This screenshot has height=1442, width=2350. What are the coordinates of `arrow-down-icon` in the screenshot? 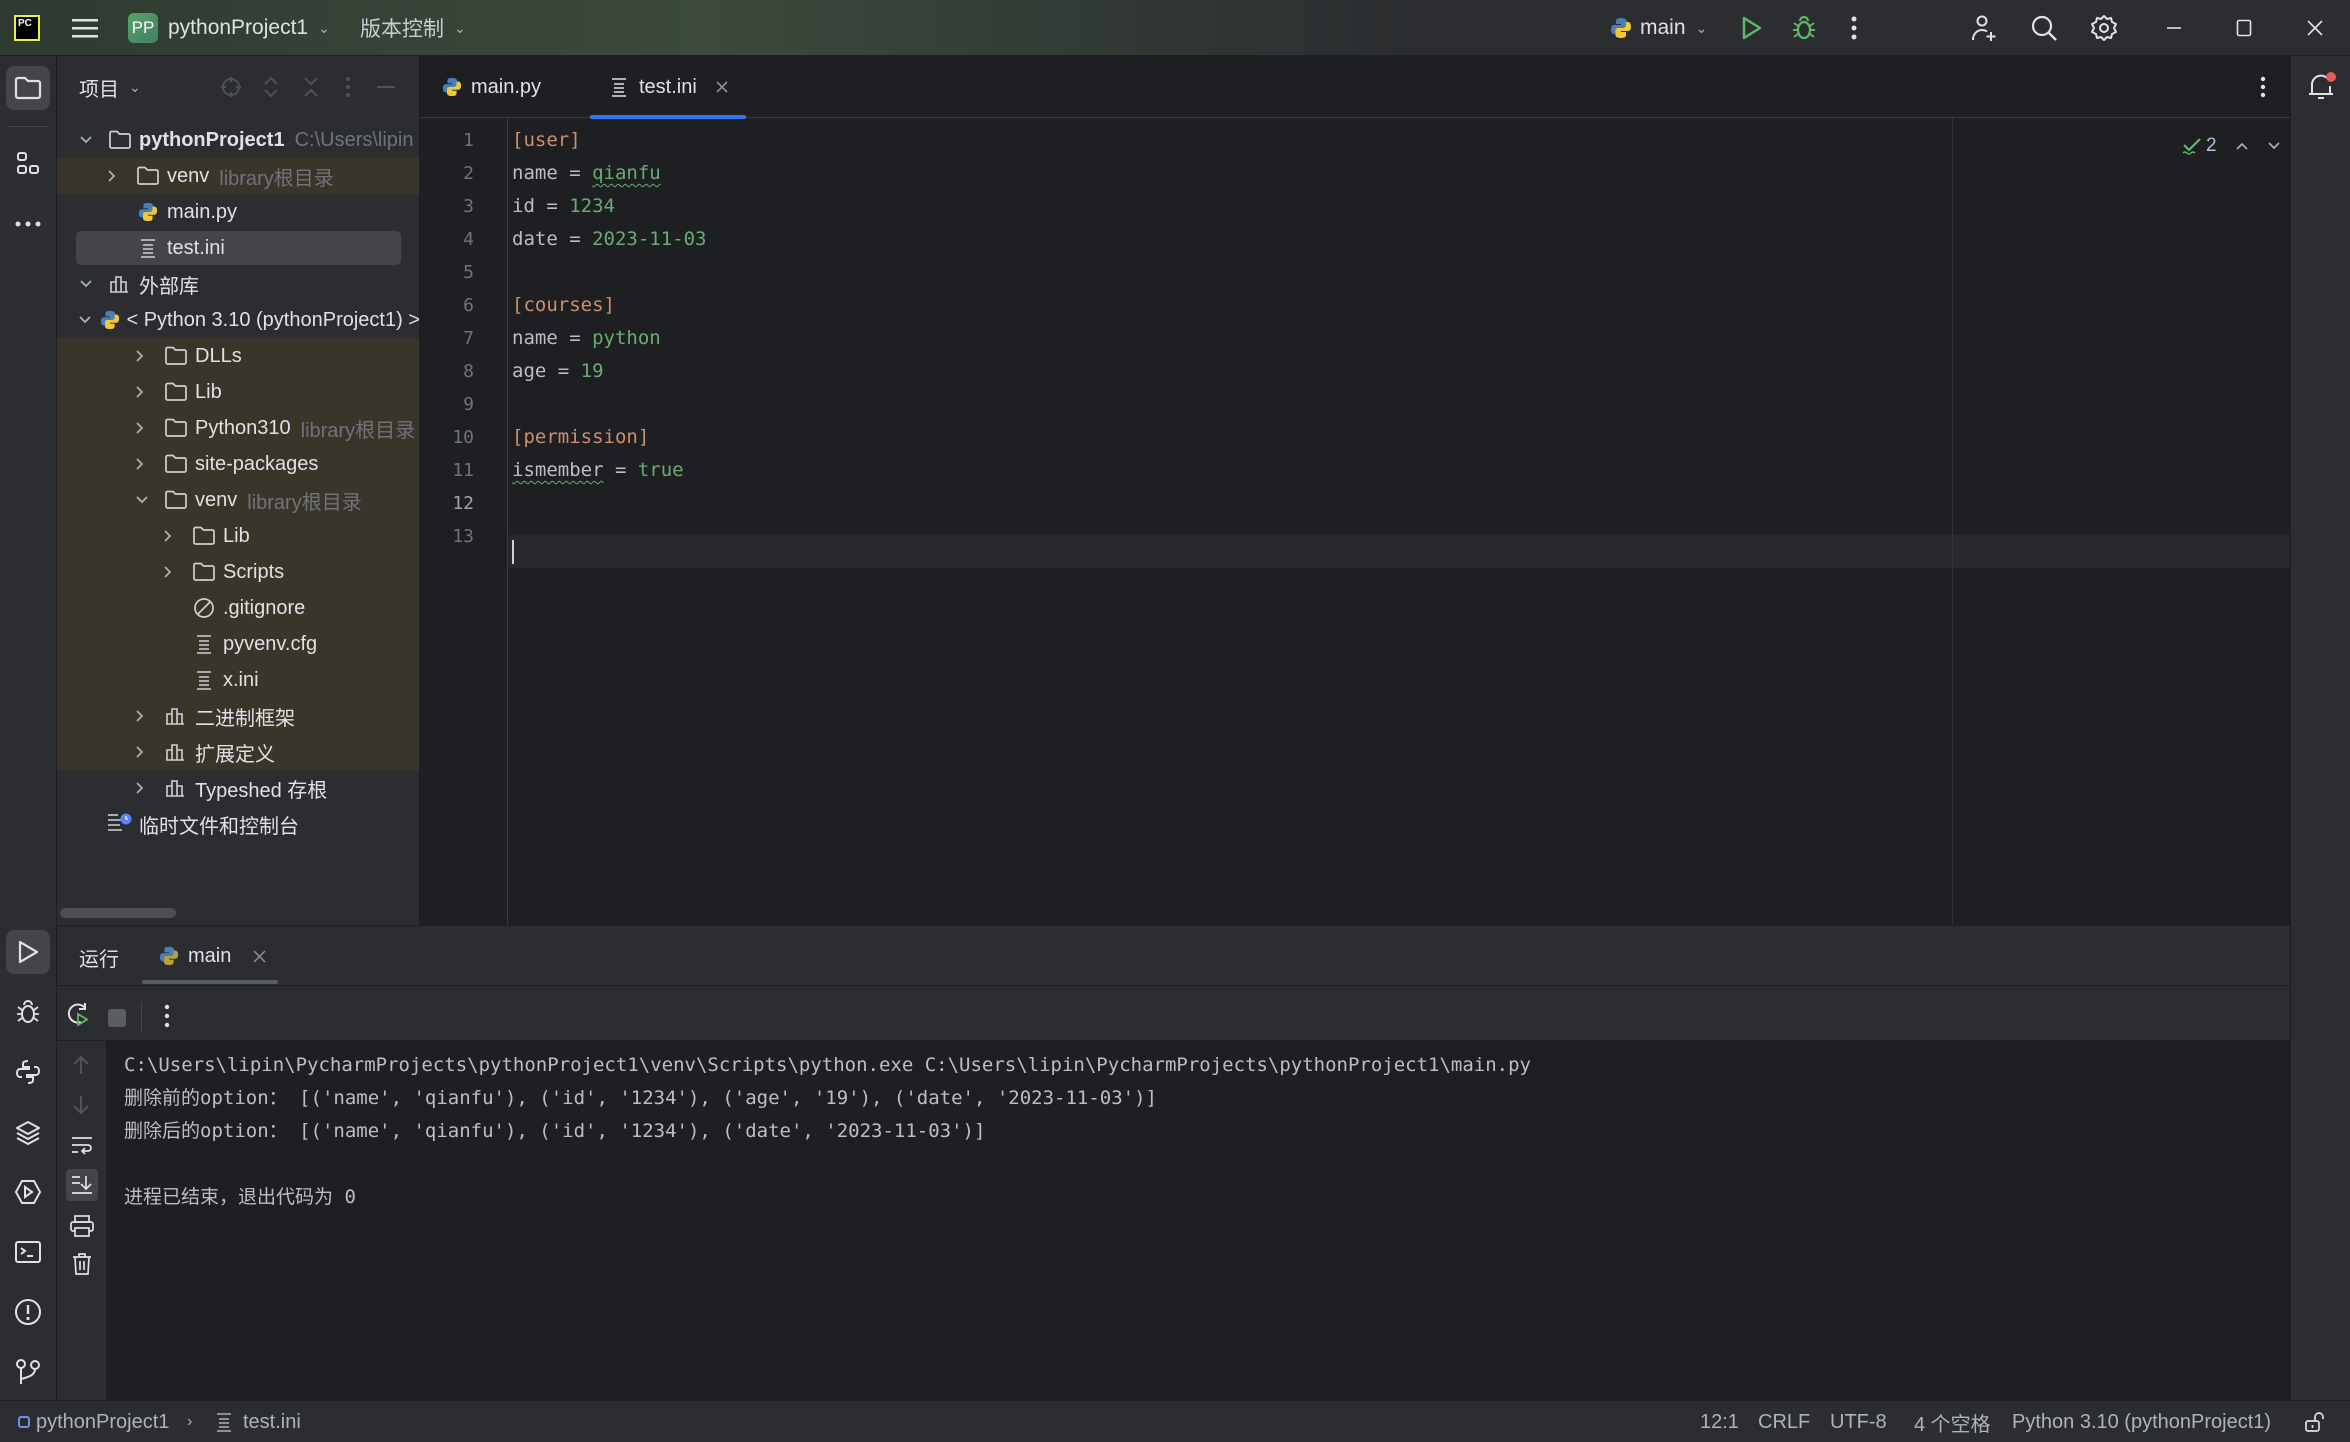 It's located at (81, 1105).